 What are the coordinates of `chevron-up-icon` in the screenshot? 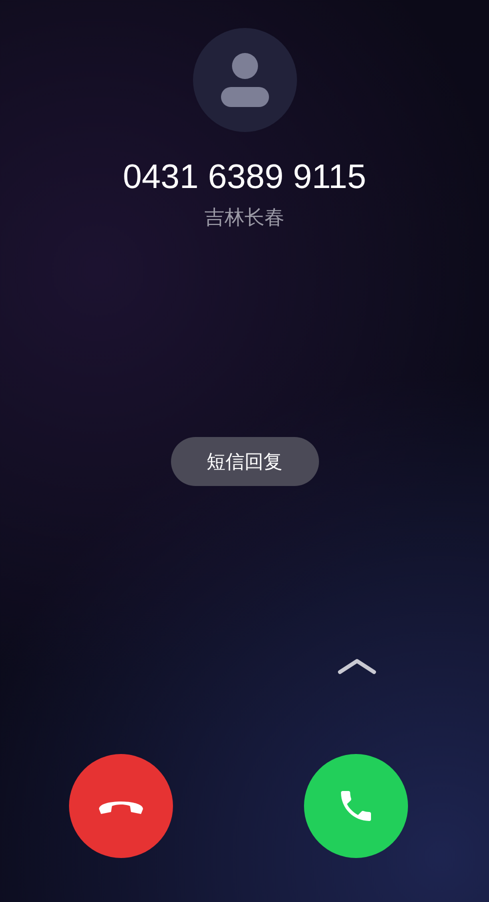 It's located at (357, 666).